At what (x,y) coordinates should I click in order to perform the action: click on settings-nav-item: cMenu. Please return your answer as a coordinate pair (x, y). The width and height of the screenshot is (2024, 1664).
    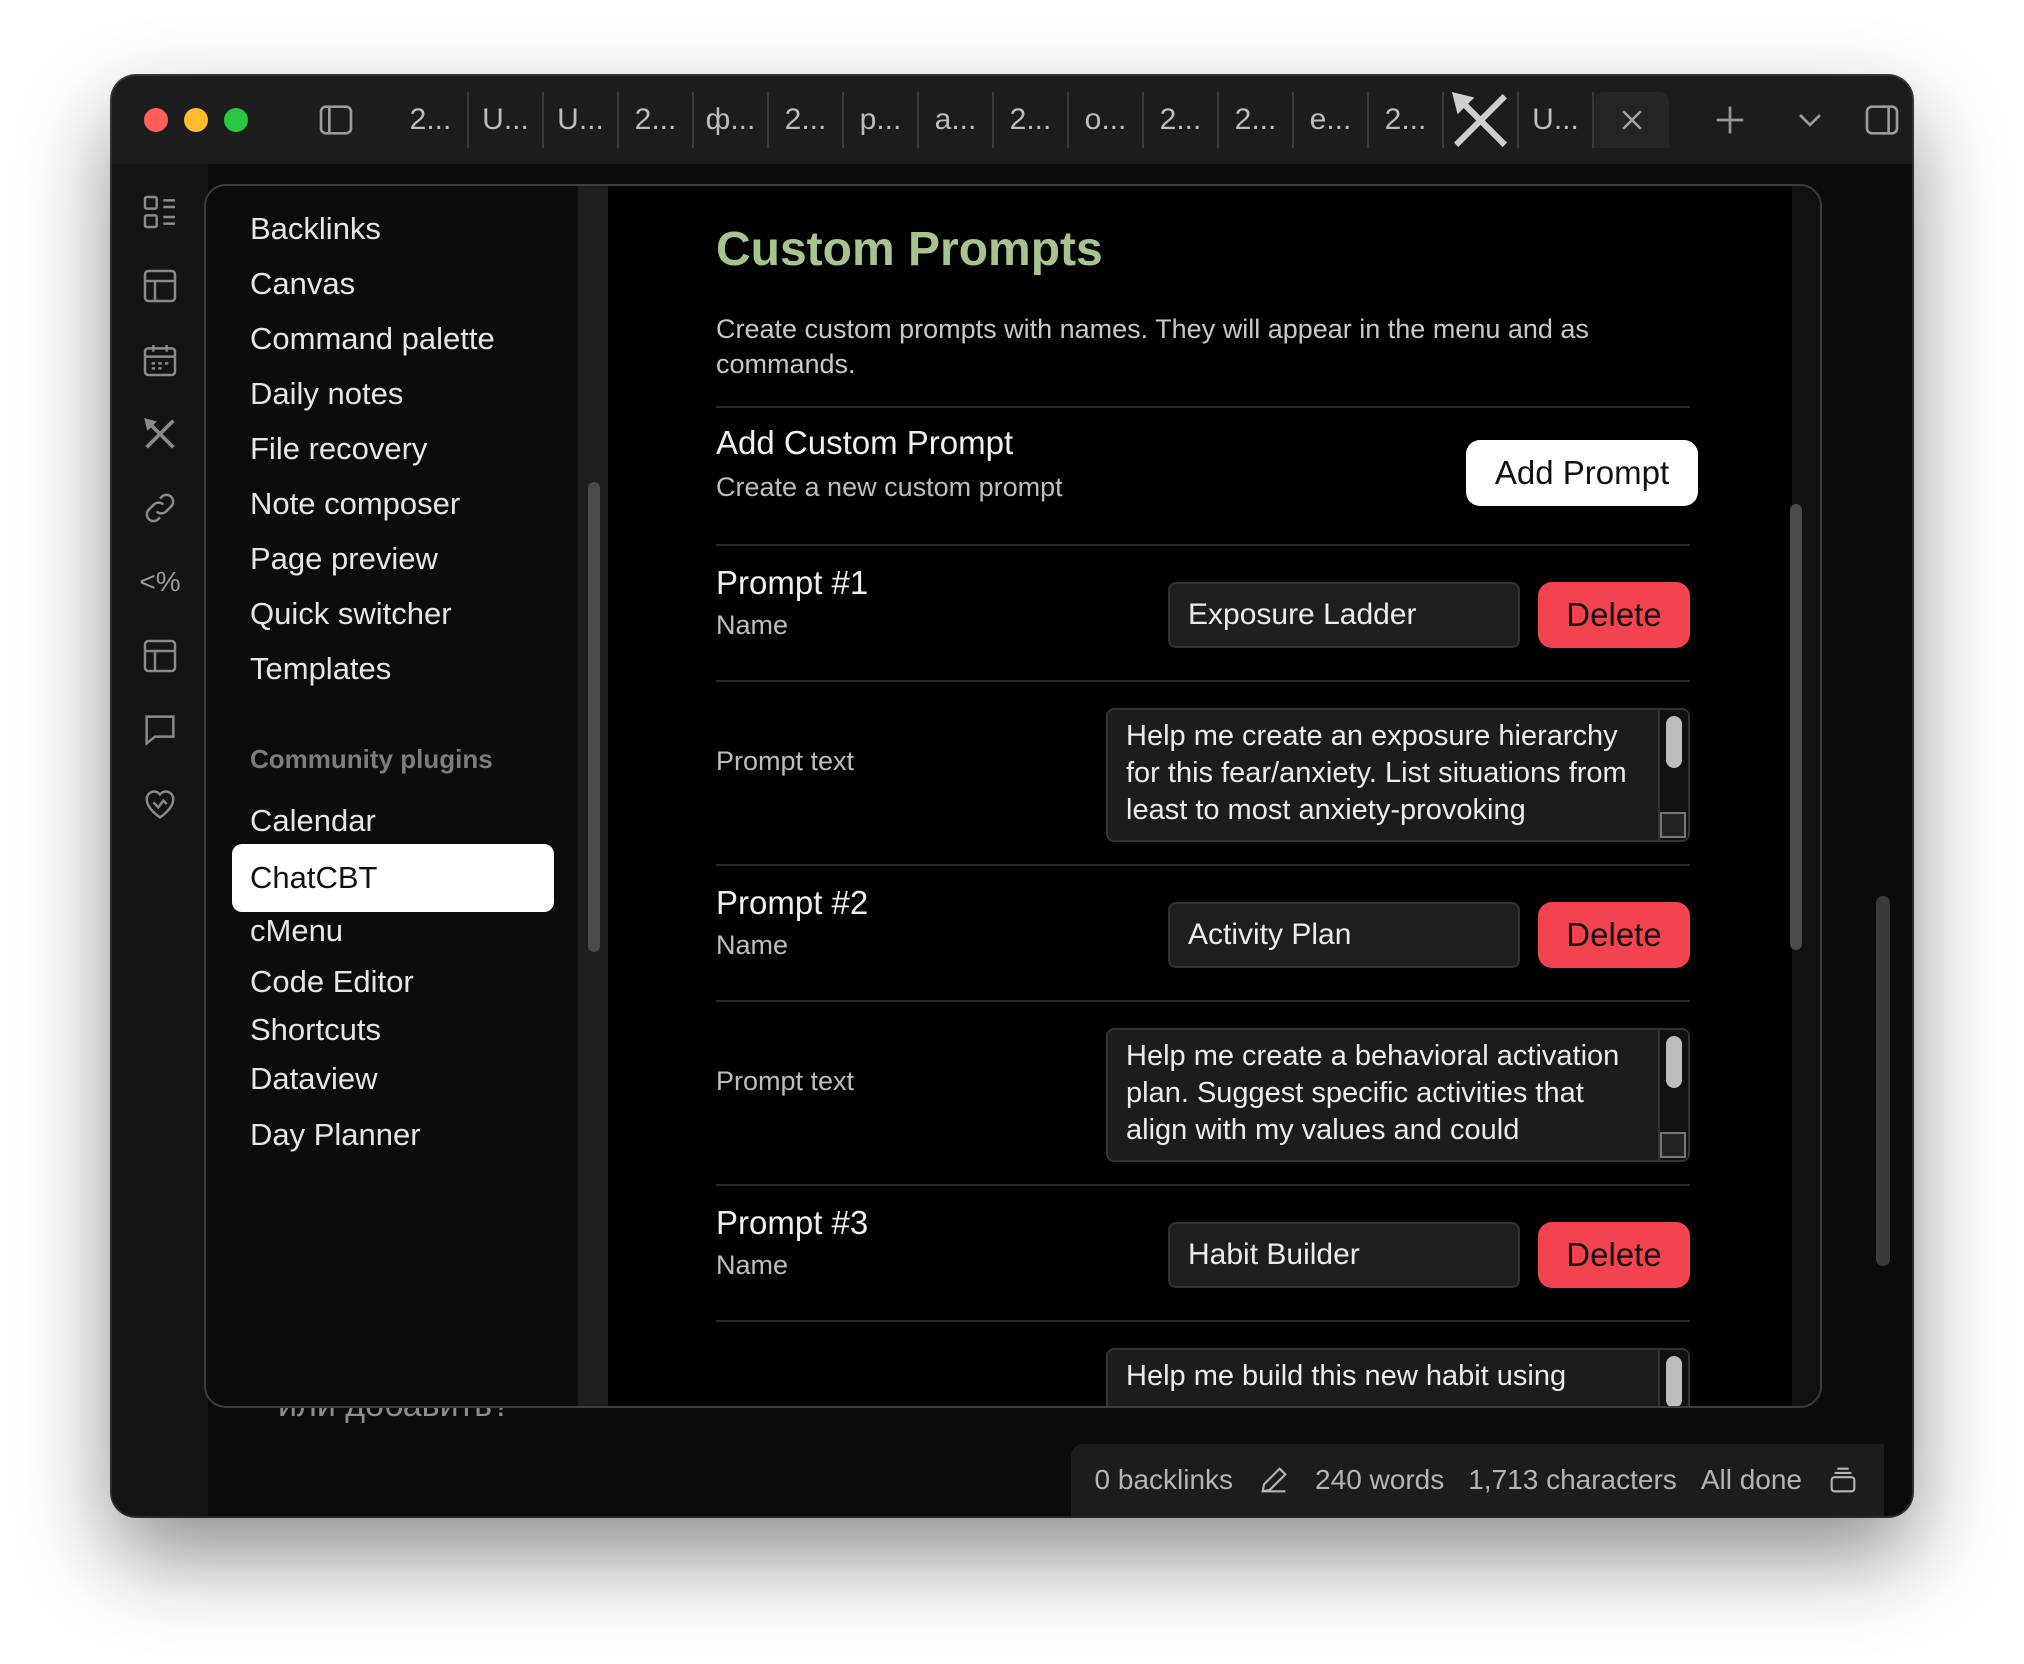
    Looking at the image, I should click on (393, 931).